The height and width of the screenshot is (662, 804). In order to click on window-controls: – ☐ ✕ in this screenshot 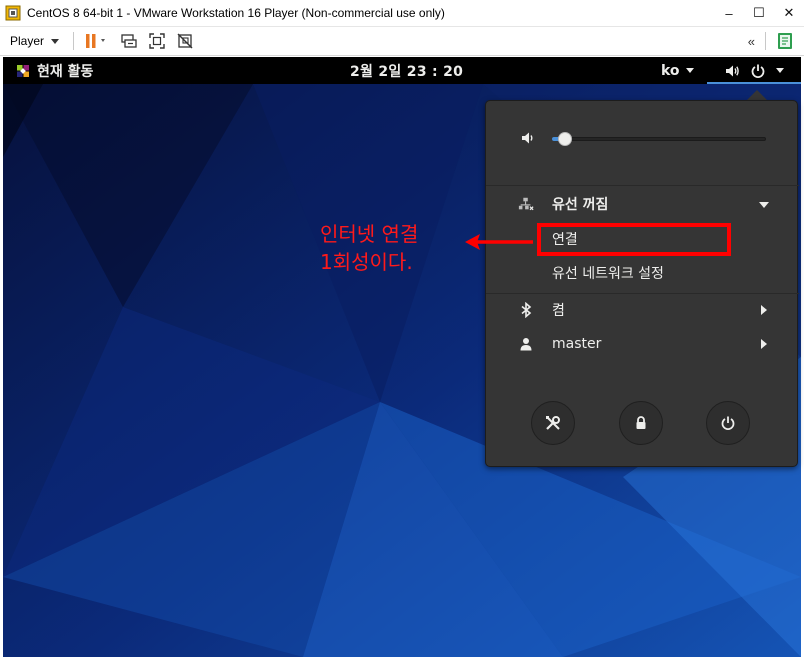, I will do `click(759, 13)`.